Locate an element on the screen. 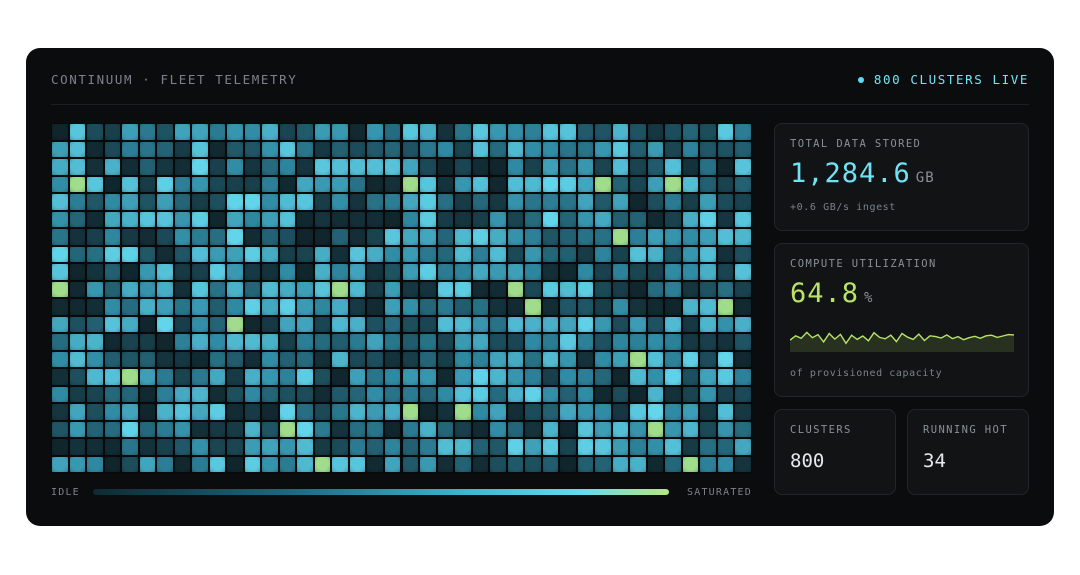  storage-sub: +0.6 GB/s ingest is located at coordinates (843, 207).